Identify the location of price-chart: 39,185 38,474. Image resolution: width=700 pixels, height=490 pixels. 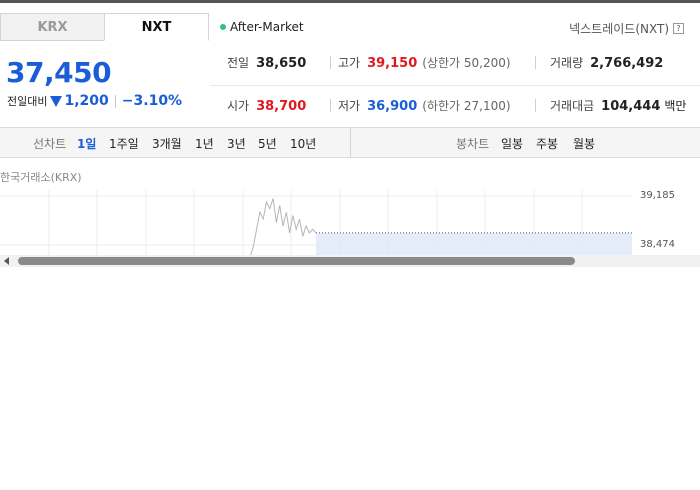
(350, 224).